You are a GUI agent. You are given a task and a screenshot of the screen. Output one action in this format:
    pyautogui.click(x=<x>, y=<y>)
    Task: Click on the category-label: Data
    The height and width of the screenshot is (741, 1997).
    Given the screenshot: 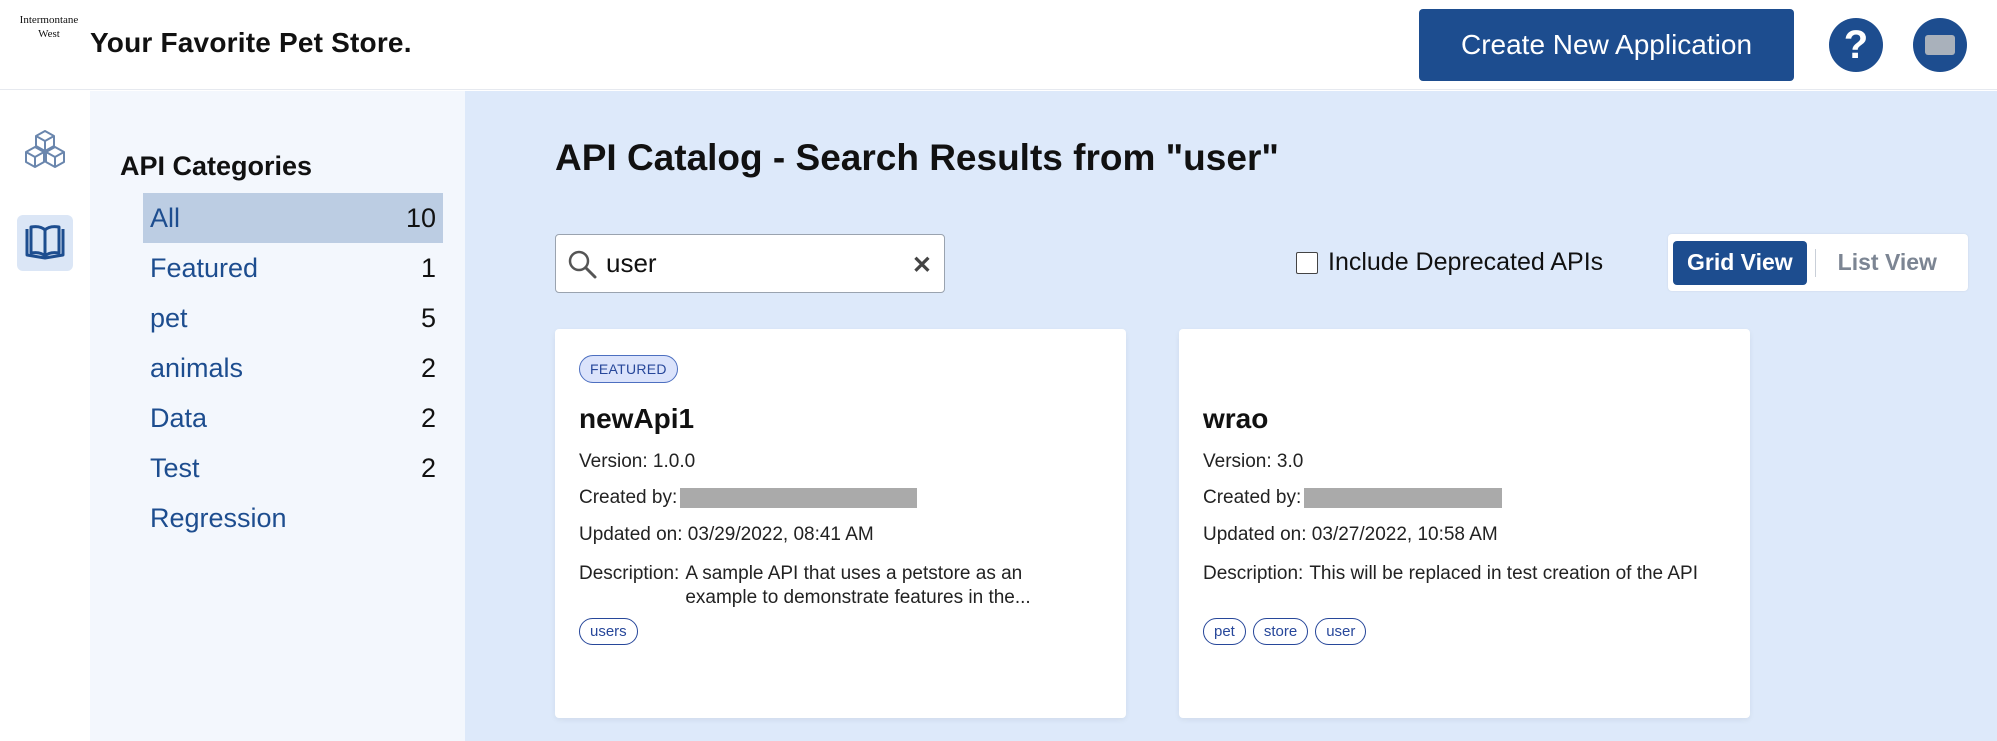 What is the action you would take?
    pyautogui.click(x=179, y=417)
    